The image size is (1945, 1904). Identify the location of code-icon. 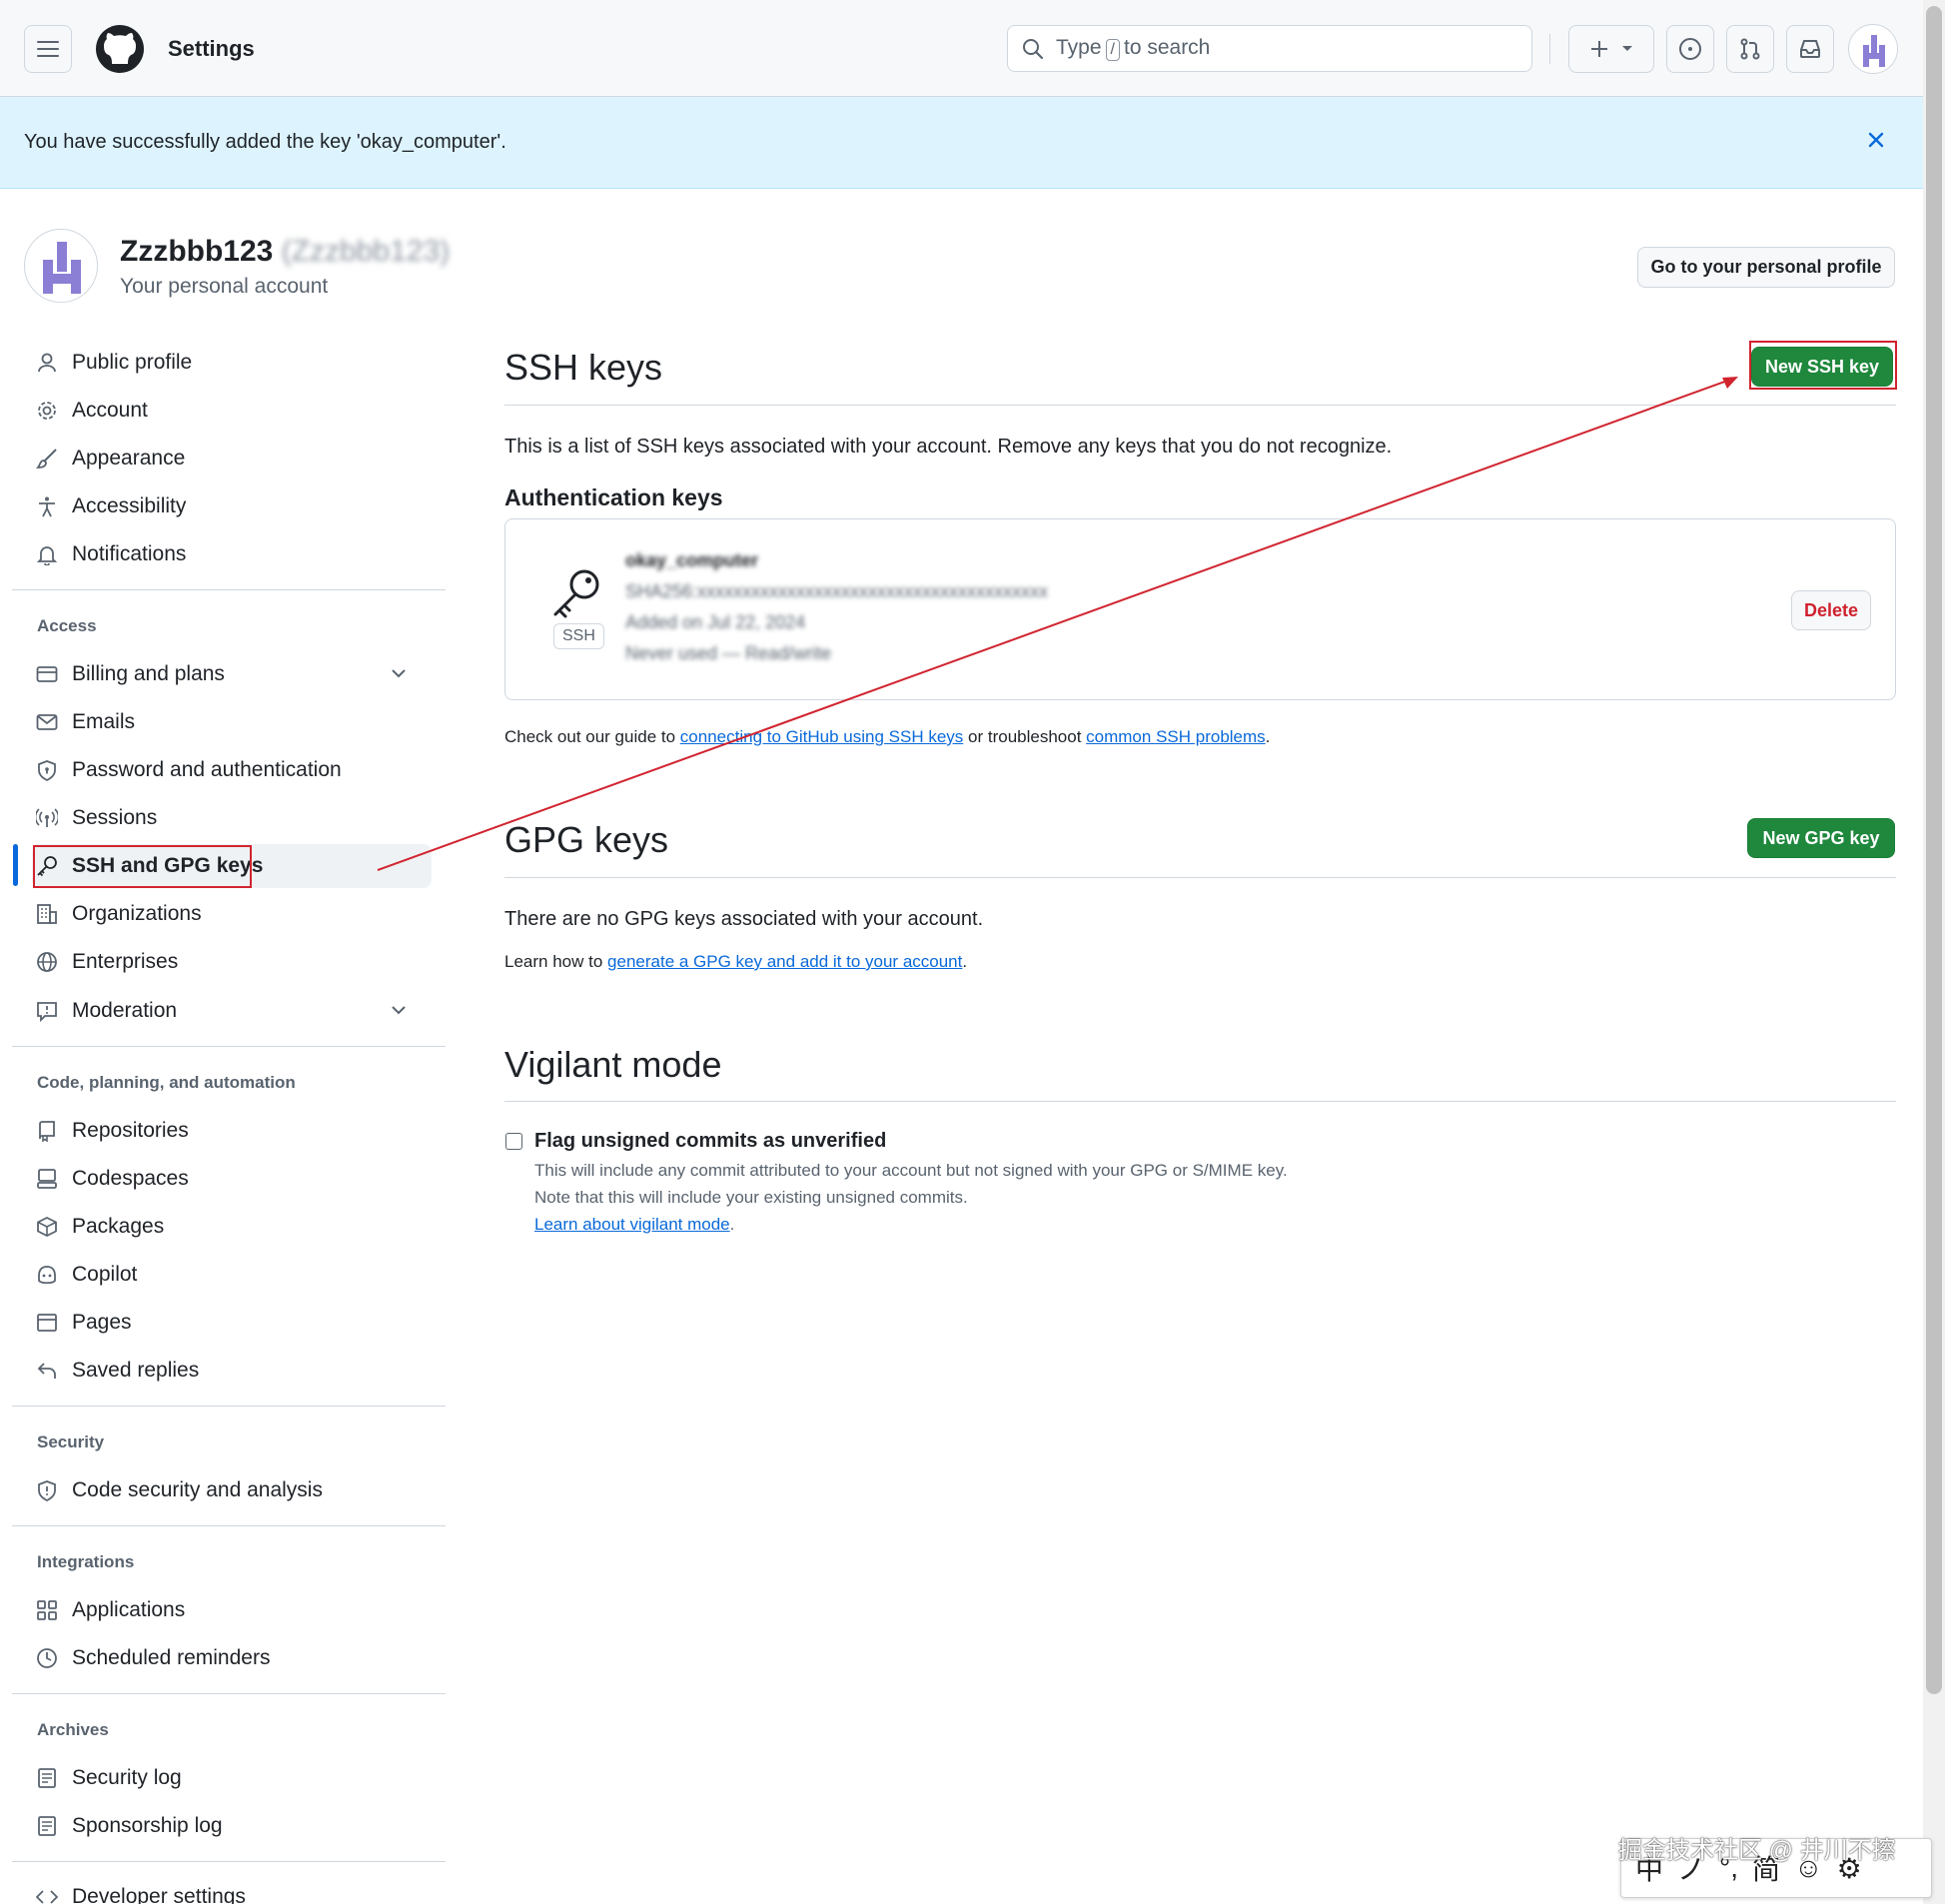
(47, 1897).